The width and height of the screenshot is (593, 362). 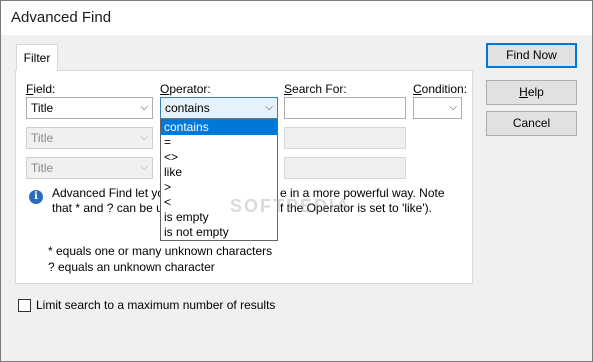 I want to click on find-now-button: Find Now, so click(x=531, y=55).